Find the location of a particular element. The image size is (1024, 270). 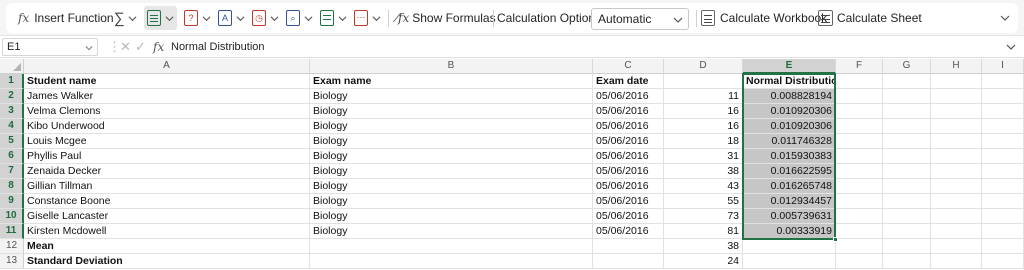

recently-used-button is located at coordinates (160, 18).